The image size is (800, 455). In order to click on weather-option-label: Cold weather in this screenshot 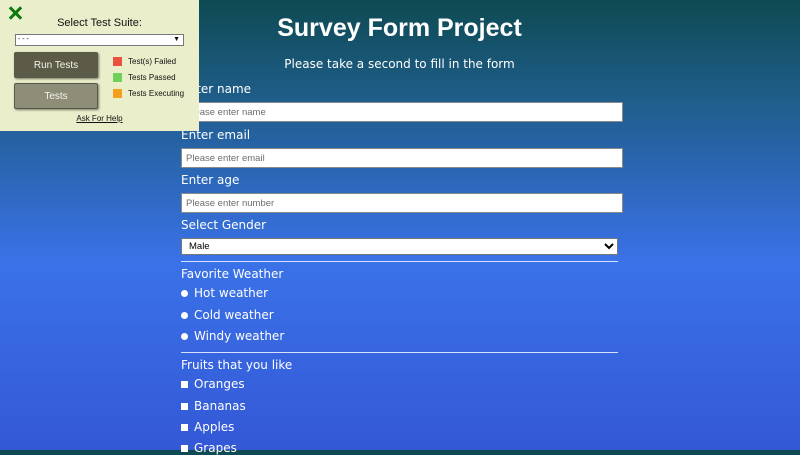, I will do `click(234, 315)`.